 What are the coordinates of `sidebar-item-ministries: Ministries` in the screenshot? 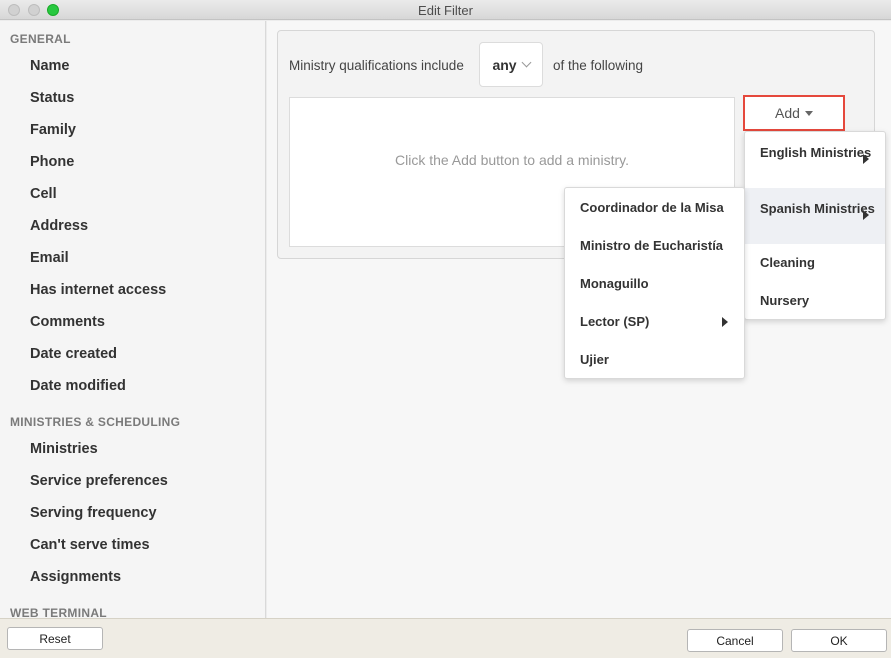 It's located at (64, 449).